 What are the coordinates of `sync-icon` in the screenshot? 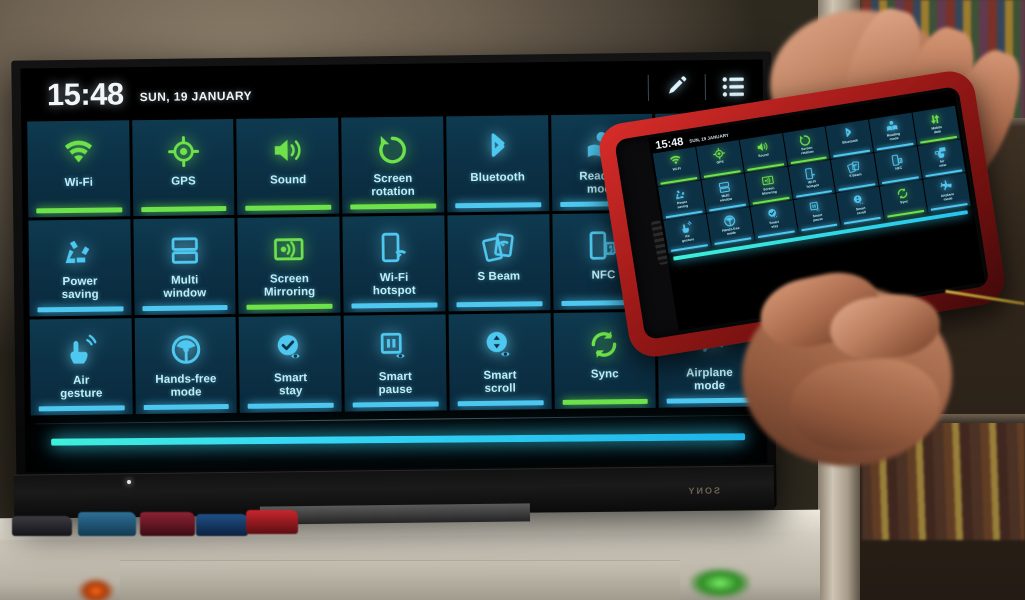 It's located at (902, 193).